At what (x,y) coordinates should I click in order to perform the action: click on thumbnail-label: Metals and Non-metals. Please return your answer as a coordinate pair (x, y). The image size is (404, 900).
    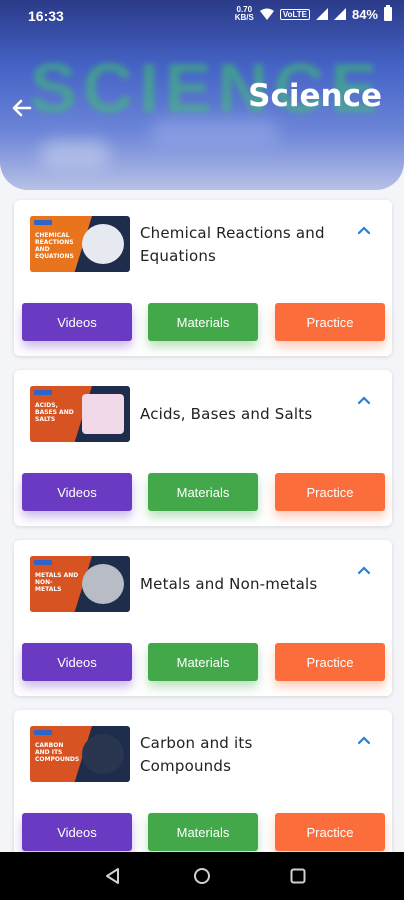
    Looking at the image, I should click on (57, 582).